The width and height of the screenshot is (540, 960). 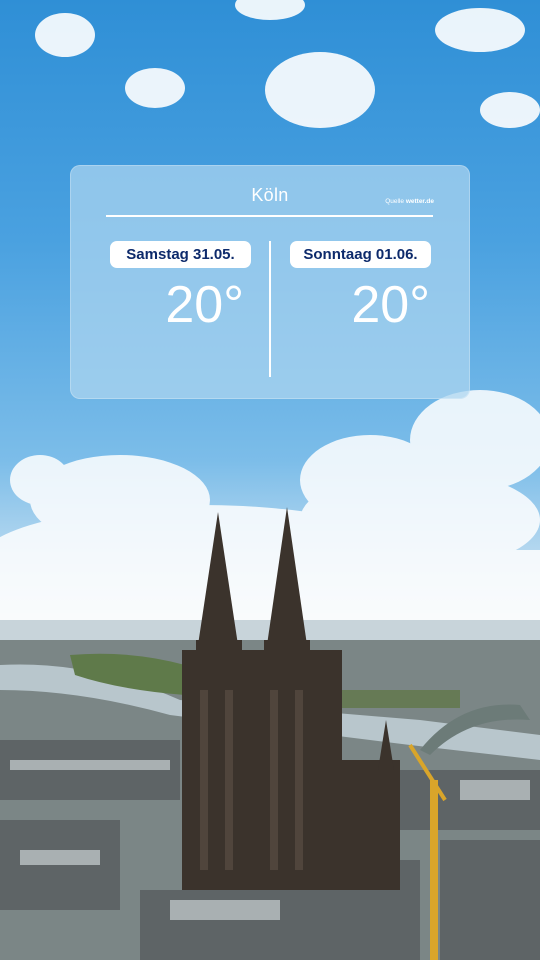 What do you see at coordinates (204, 305) in the screenshot?
I see `temperature-saturday: 20°` at bounding box center [204, 305].